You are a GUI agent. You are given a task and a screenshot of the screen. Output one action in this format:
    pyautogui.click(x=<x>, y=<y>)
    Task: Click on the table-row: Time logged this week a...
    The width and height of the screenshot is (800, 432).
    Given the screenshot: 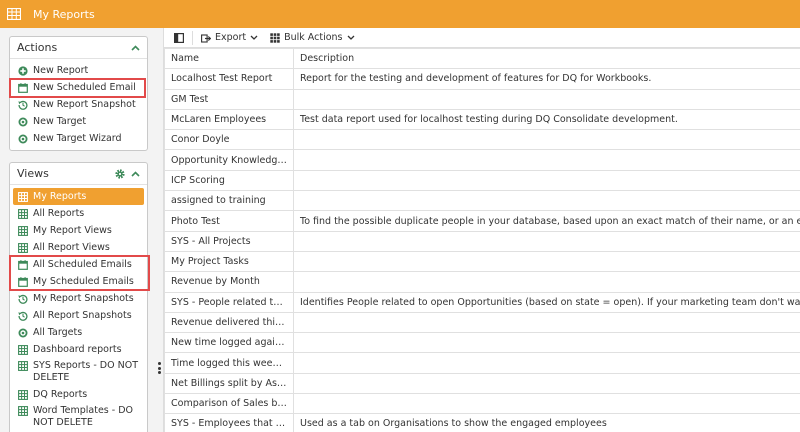 What is the action you would take?
    pyautogui.click(x=482, y=363)
    